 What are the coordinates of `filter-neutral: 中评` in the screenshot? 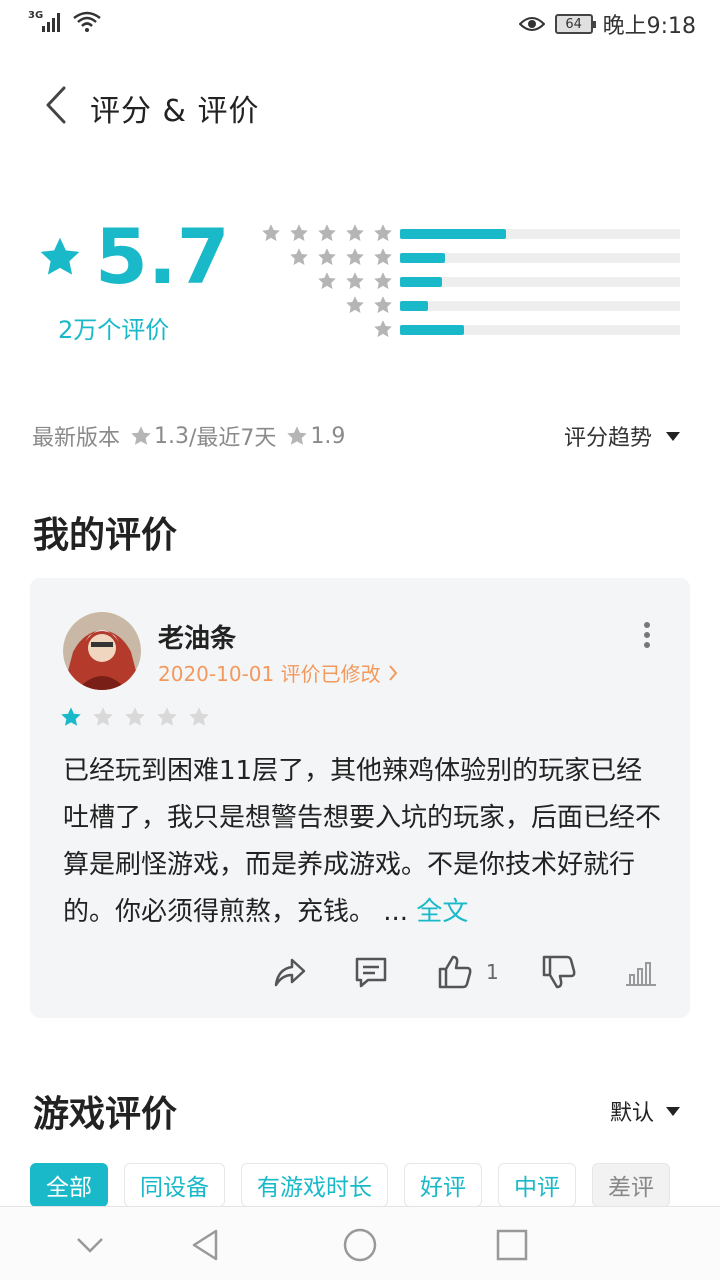 It's located at (537, 1185).